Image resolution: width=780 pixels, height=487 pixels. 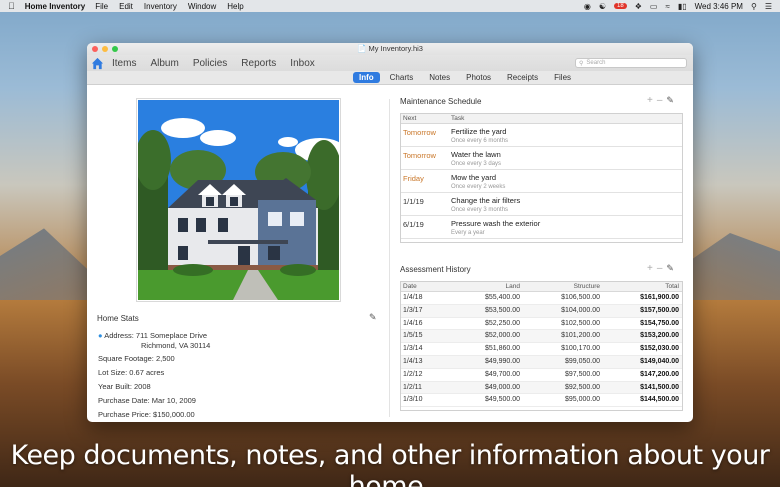 I want to click on maintenance-task: Fertilize the yard, so click(x=479, y=131).